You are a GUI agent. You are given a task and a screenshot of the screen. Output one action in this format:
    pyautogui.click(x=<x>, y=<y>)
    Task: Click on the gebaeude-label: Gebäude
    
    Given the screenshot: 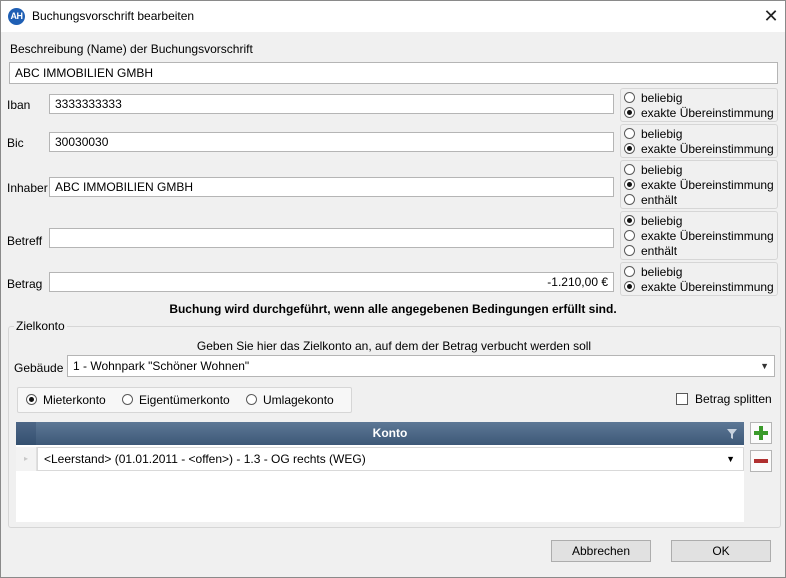 What is the action you would take?
    pyautogui.click(x=39, y=368)
    